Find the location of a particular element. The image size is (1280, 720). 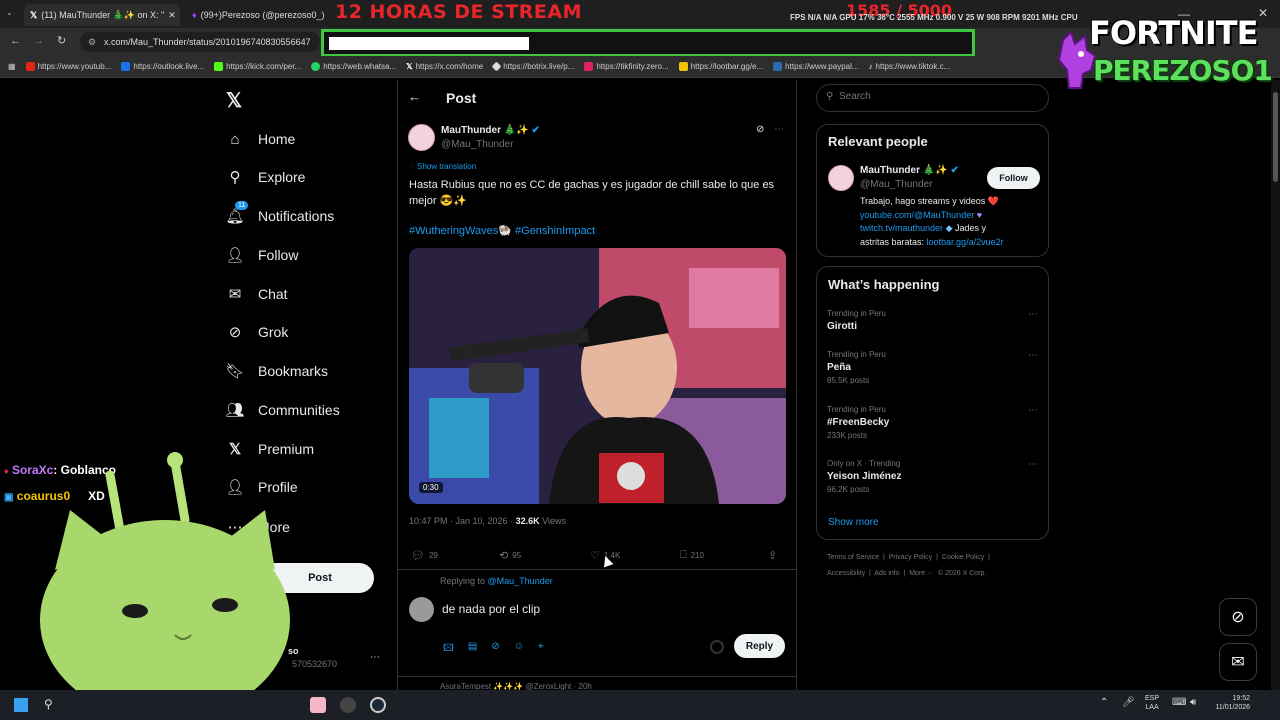

site-info-icon: ⚙ is located at coordinates (92, 42).